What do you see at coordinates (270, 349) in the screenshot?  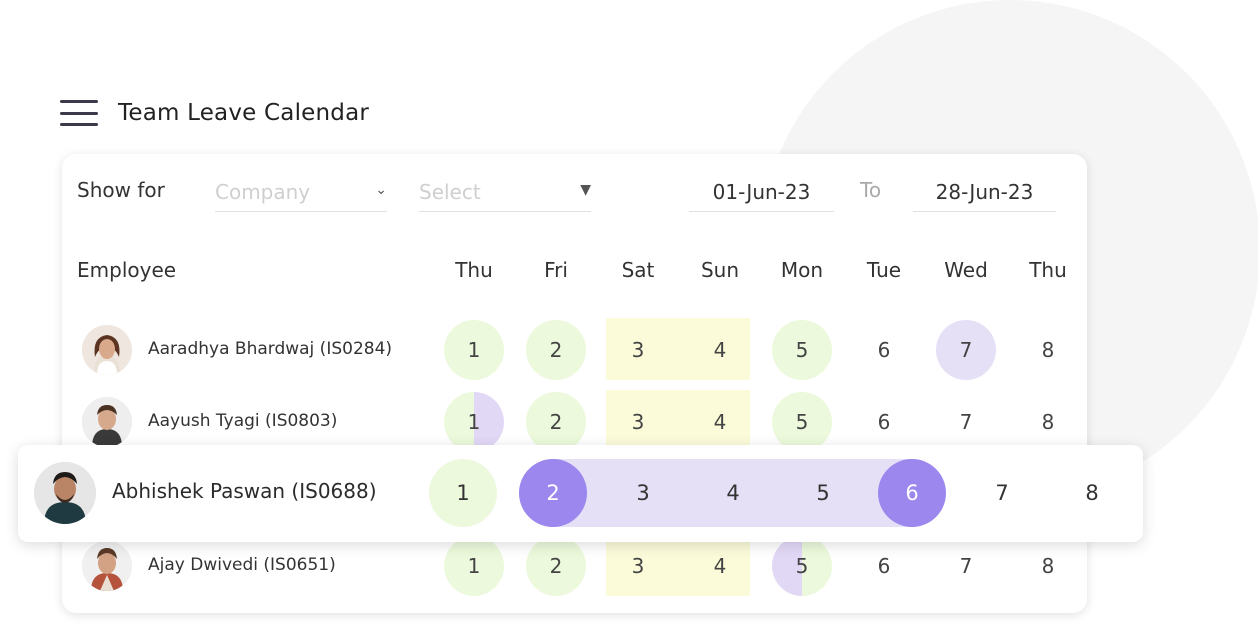 I see `employee-name: Aaradhya Bhardwaj (IS0284)` at bounding box center [270, 349].